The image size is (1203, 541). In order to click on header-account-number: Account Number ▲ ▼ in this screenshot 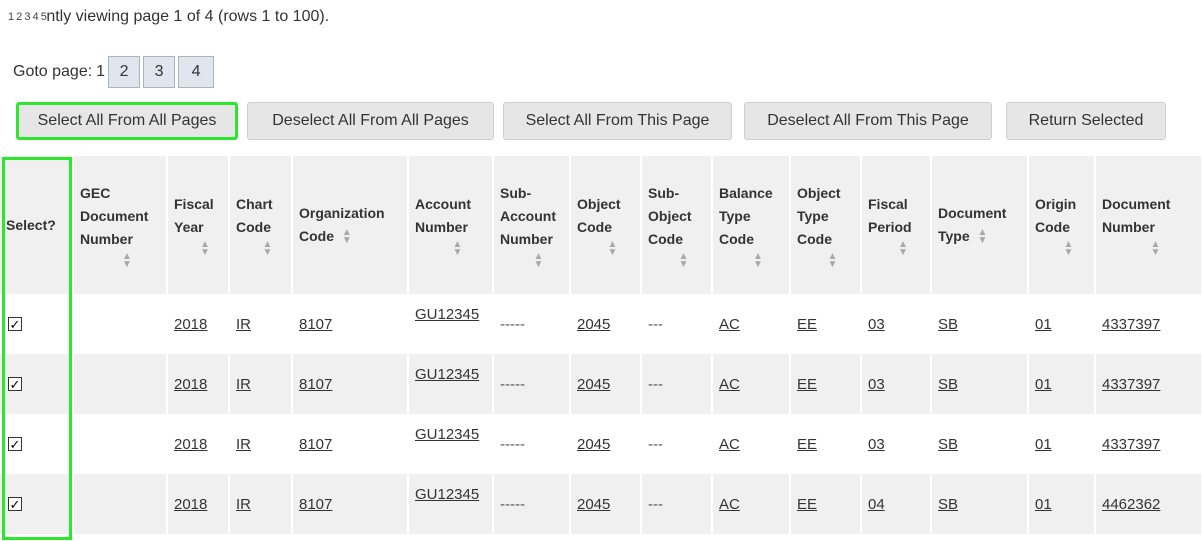, I will do `click(451, 225)`.